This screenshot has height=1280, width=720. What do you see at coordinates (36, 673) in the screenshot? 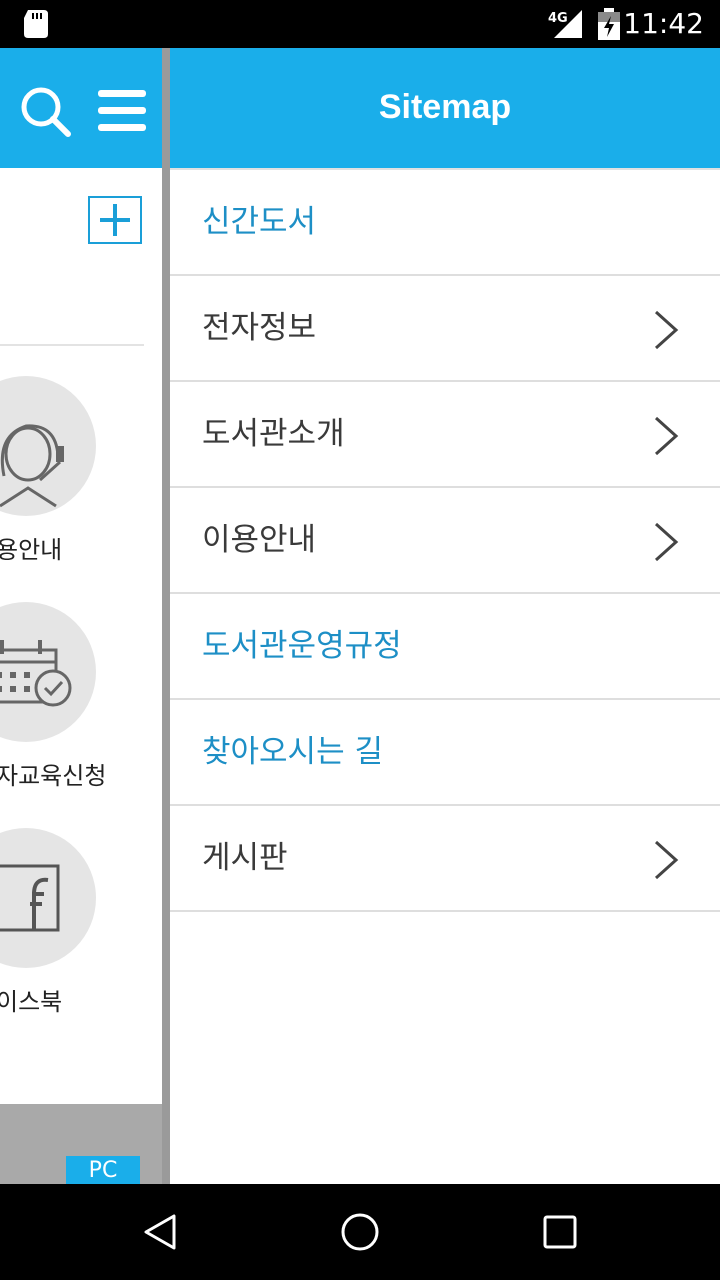
I see `calendar-check-icon` at bounding box center [36, 673].